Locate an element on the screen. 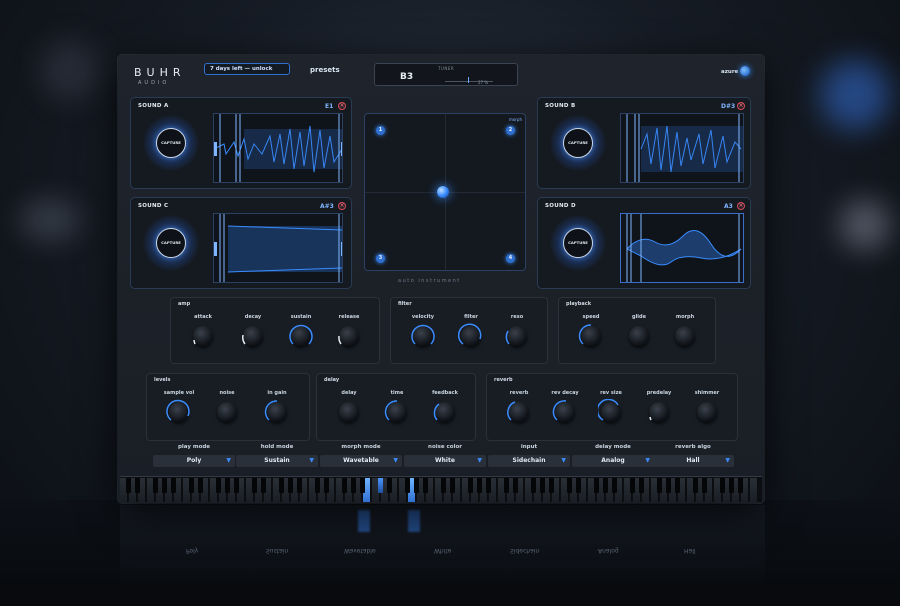 The height and width of the screenshot is (606, 900). delay-mode-select: Analog ▼ is located at coordinates (613, 461).